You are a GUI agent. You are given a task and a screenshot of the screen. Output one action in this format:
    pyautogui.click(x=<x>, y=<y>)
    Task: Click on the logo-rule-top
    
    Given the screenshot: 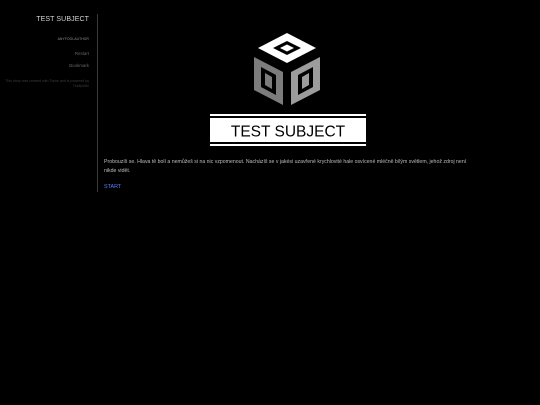 What is the action you would take?
    pyautogui.click(x=288, y=115)
    